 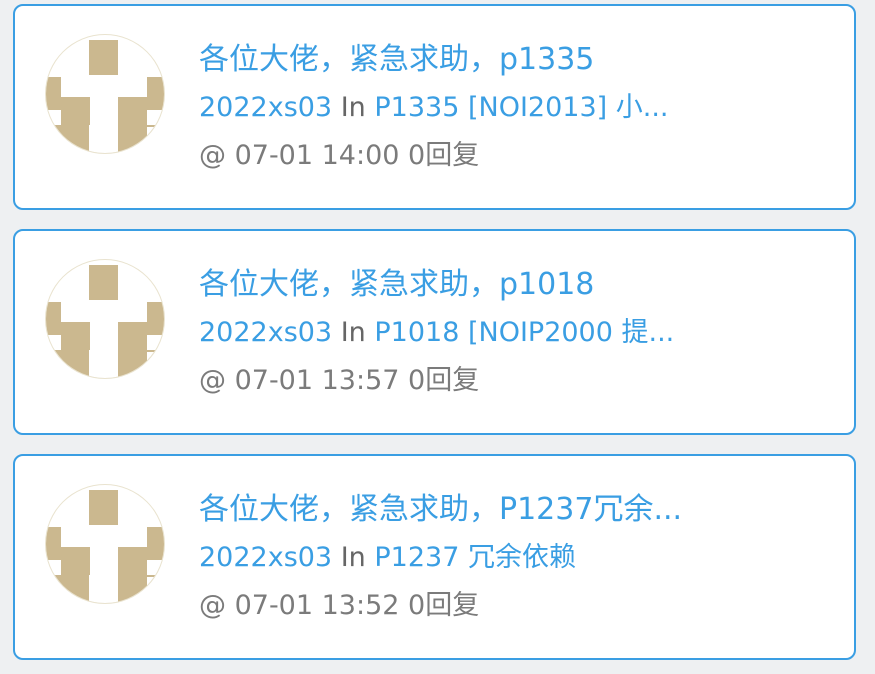 I want to click on post-meta: @ 07-01 13:52 0回复, so click(x=339, y=605).